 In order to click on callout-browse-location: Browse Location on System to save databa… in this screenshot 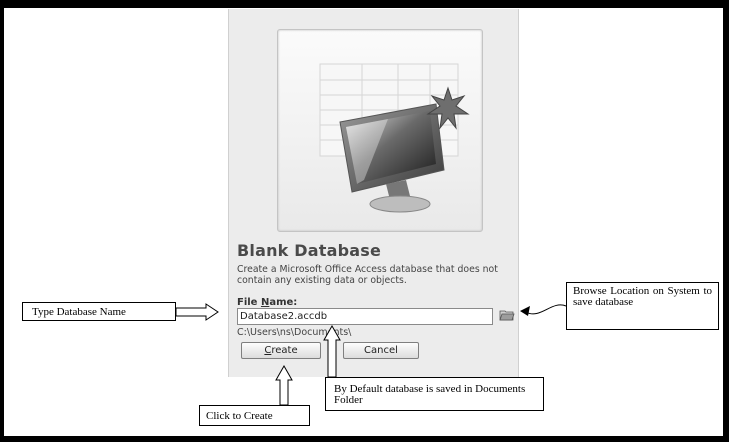, I will do `click(642, 306)`.